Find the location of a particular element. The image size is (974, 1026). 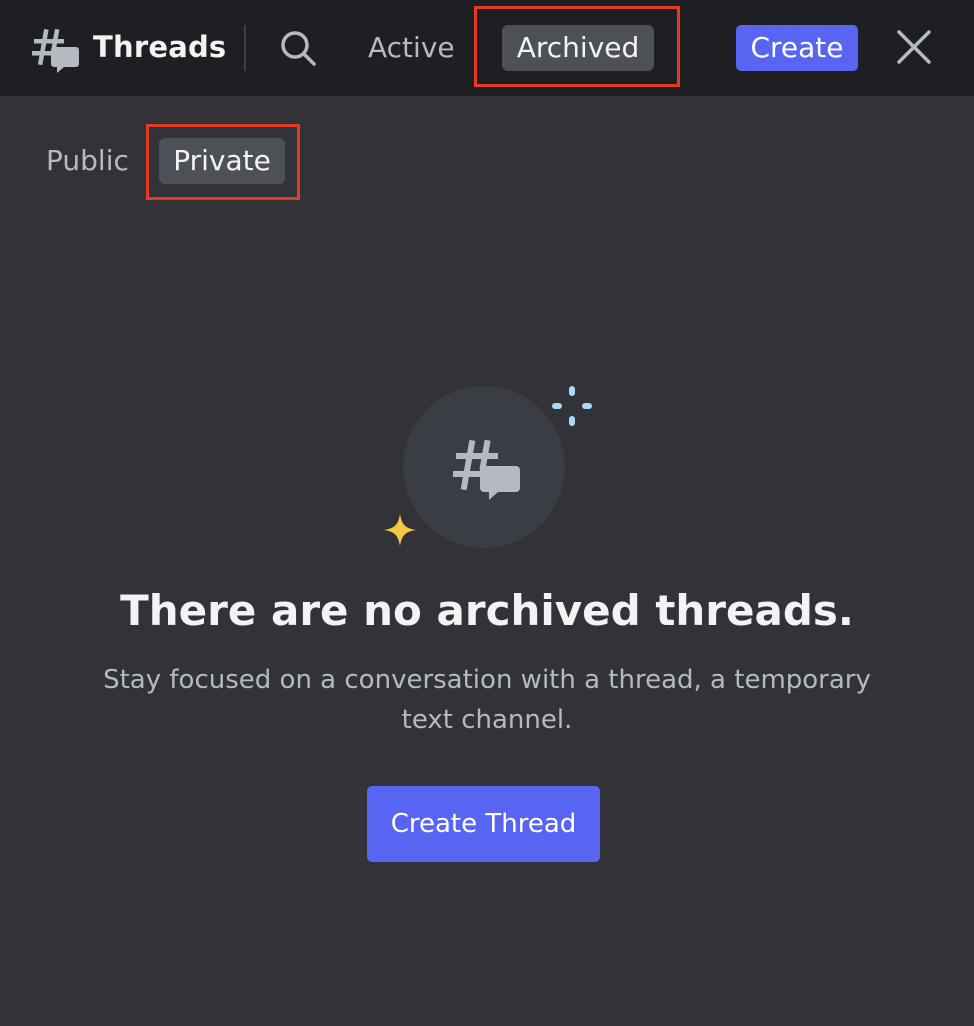

sparkle-icon is located at coordinates (572, 406).